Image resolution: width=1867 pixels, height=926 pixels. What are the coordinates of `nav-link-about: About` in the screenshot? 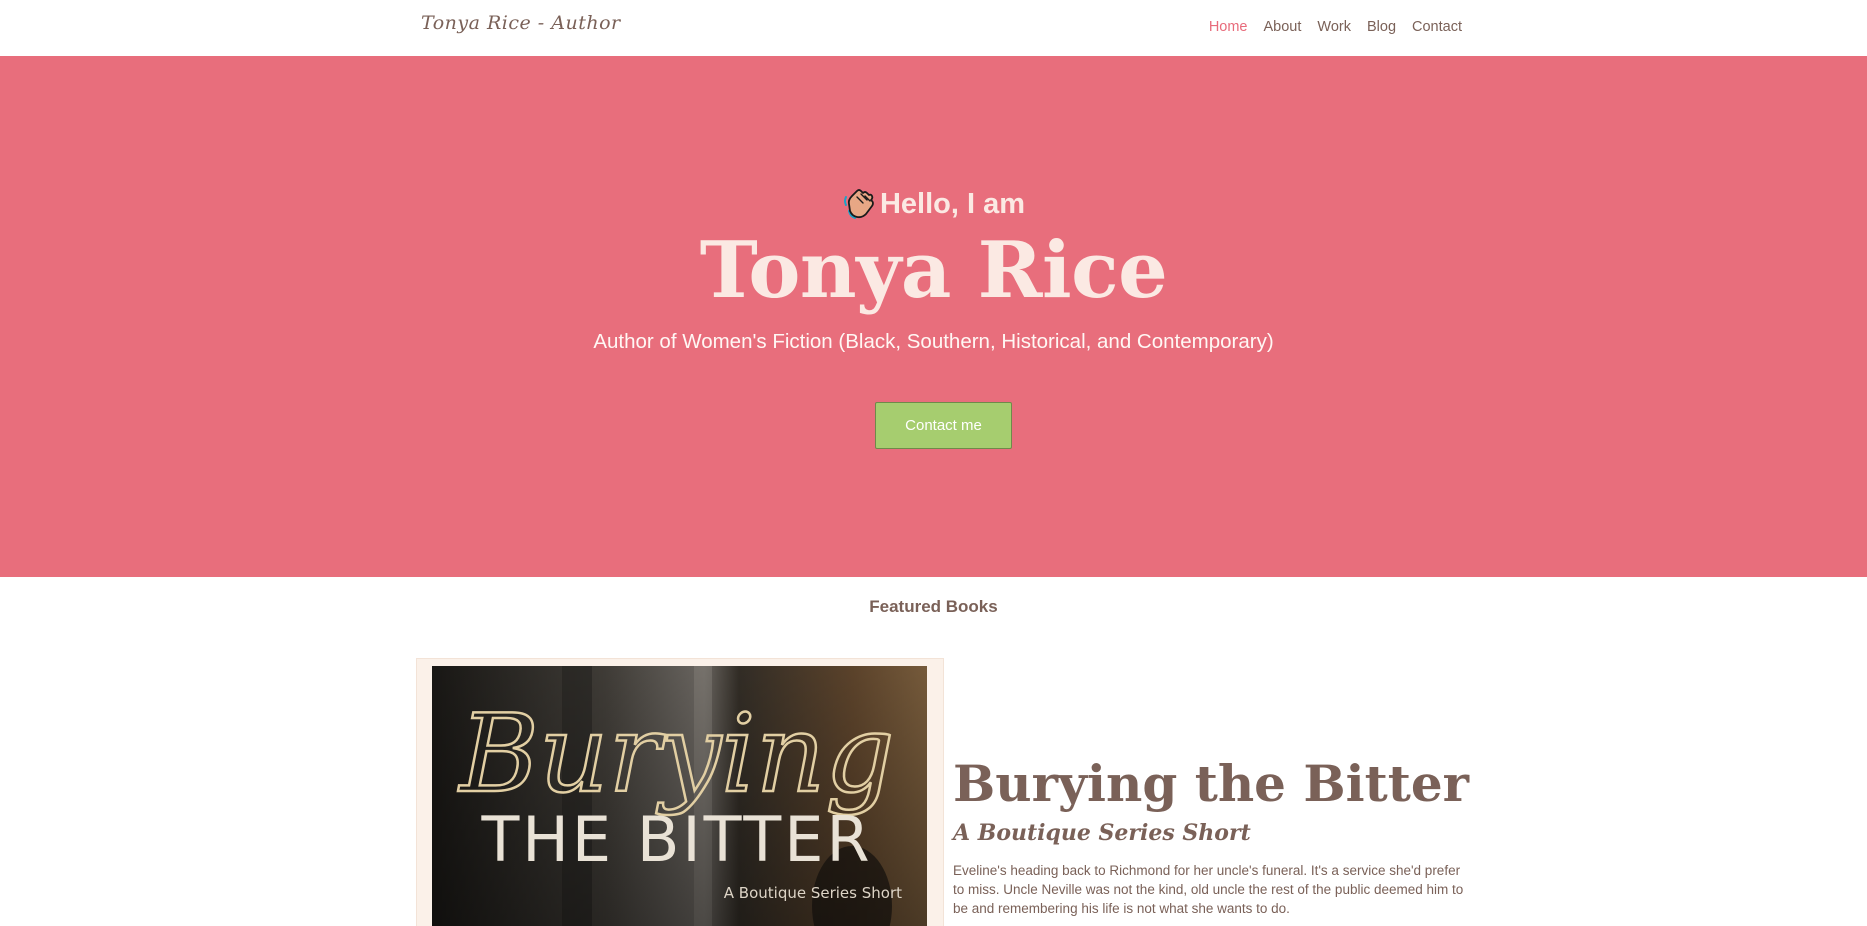 It's located at (1283, 27).